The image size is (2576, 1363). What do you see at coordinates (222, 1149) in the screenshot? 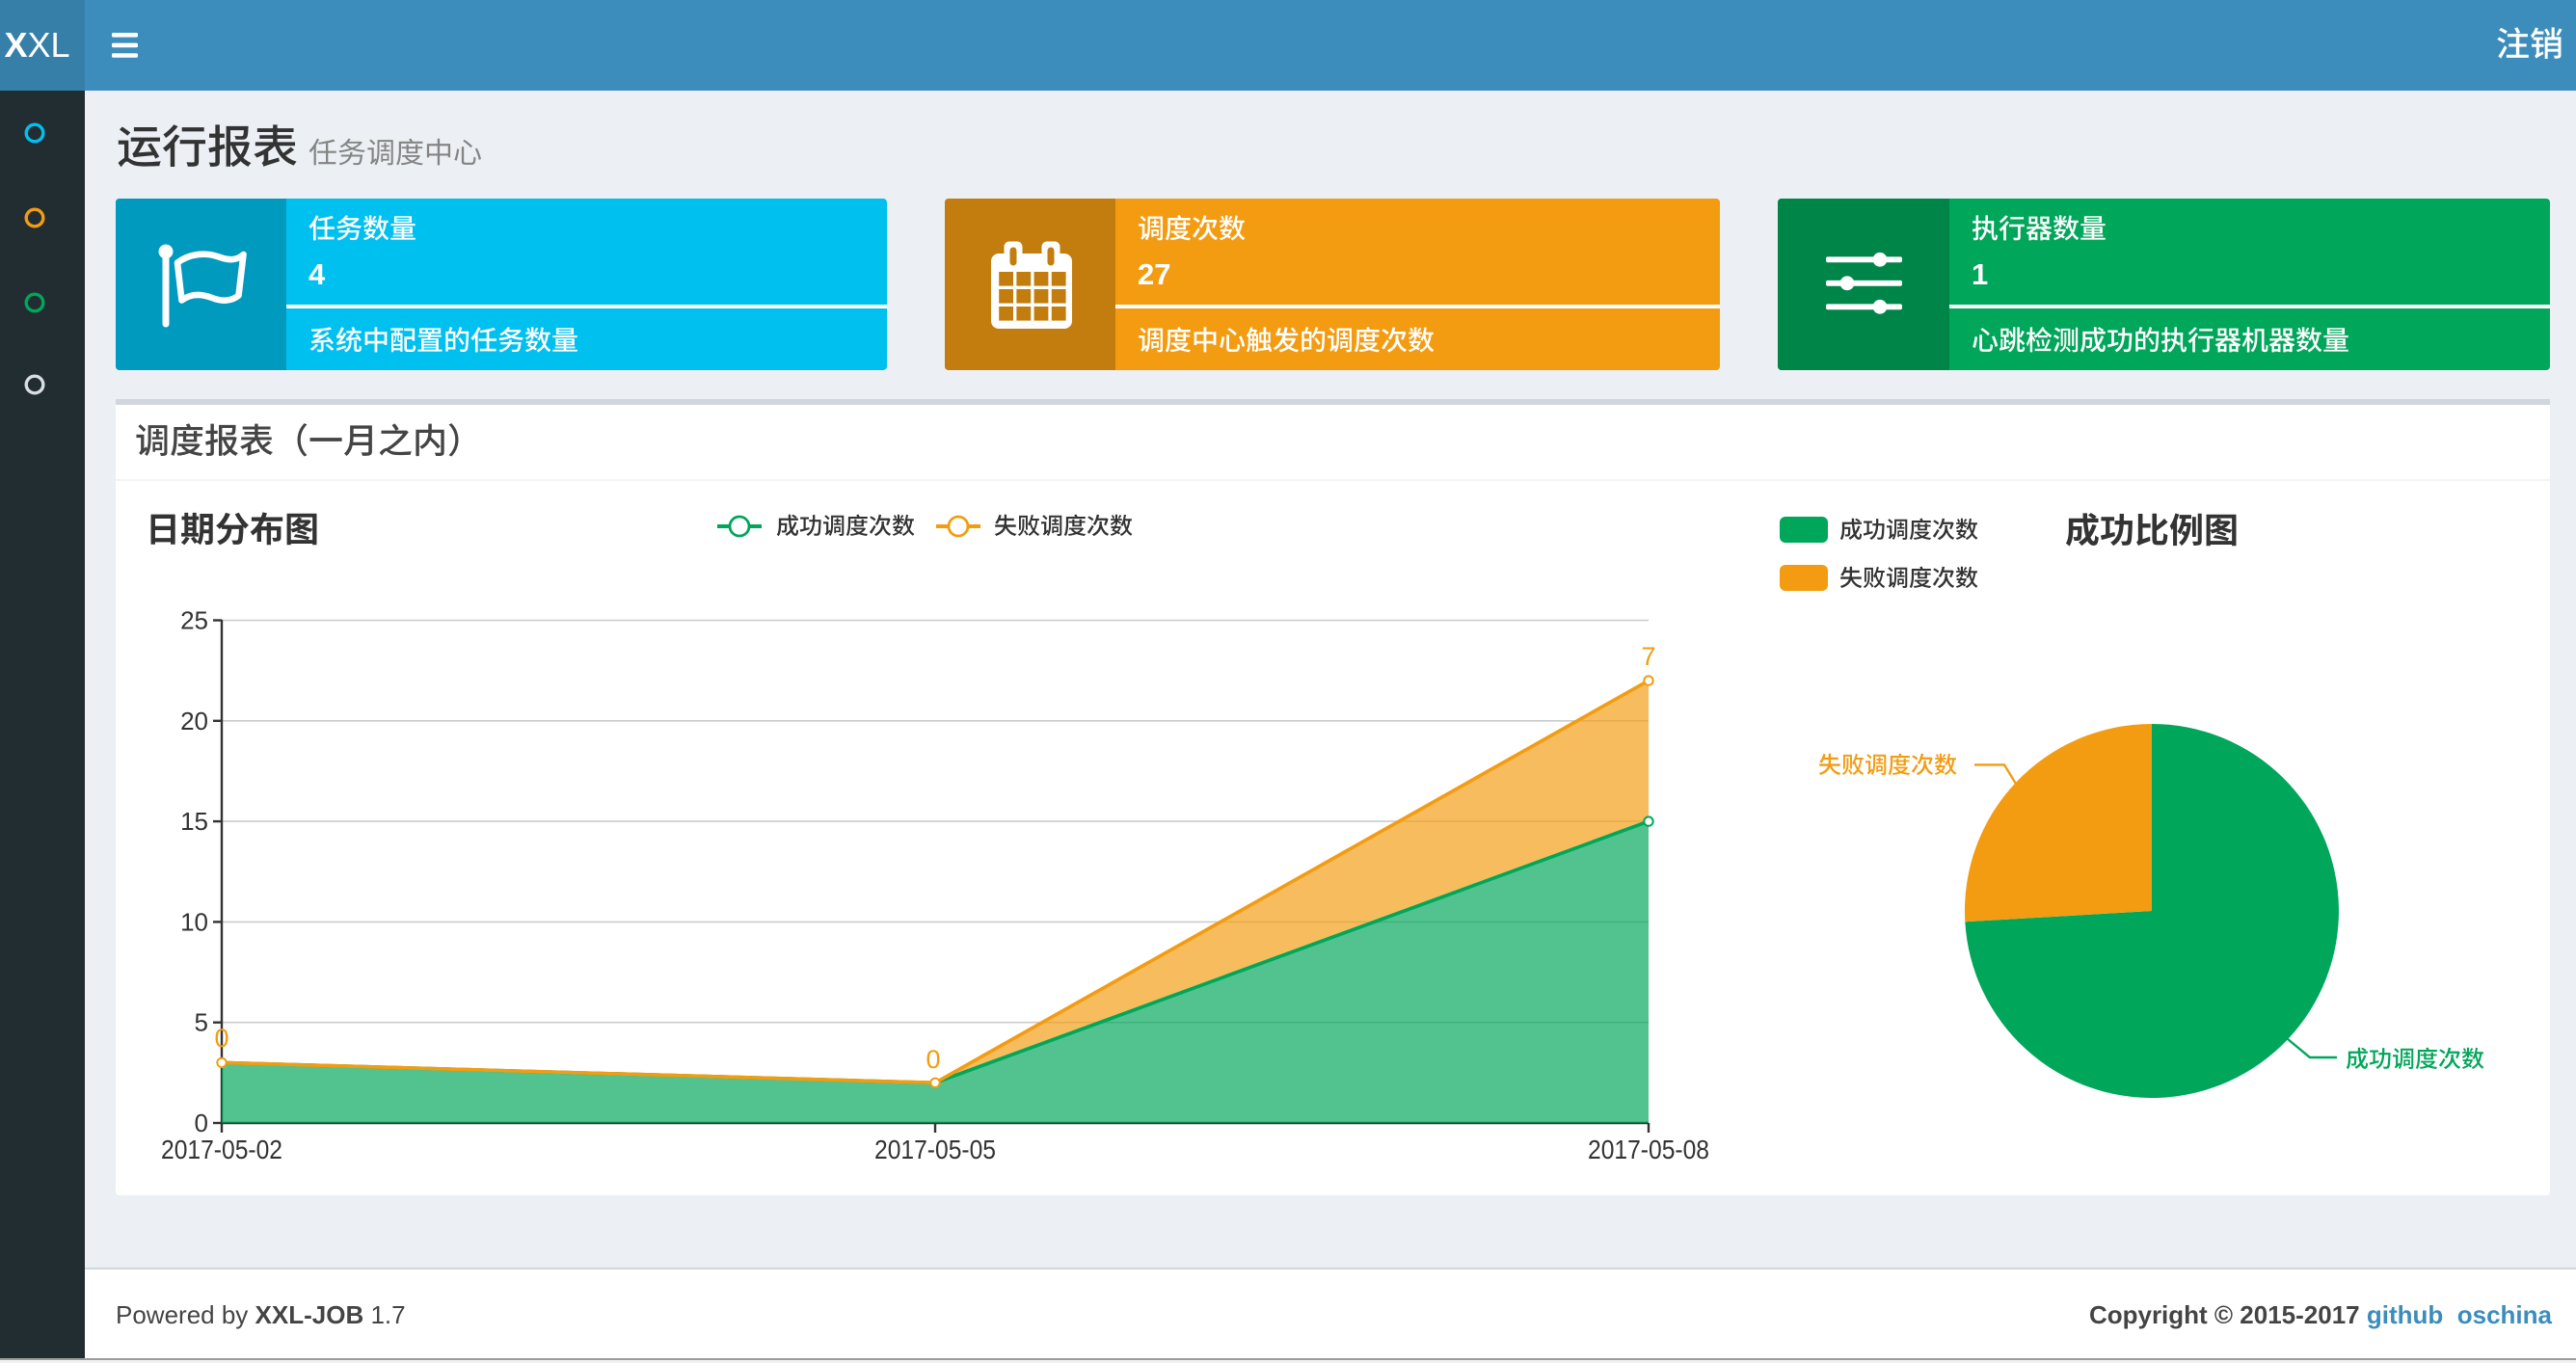
I see `svg-text: 2017-05-02` at bounding box center [222, 1149].